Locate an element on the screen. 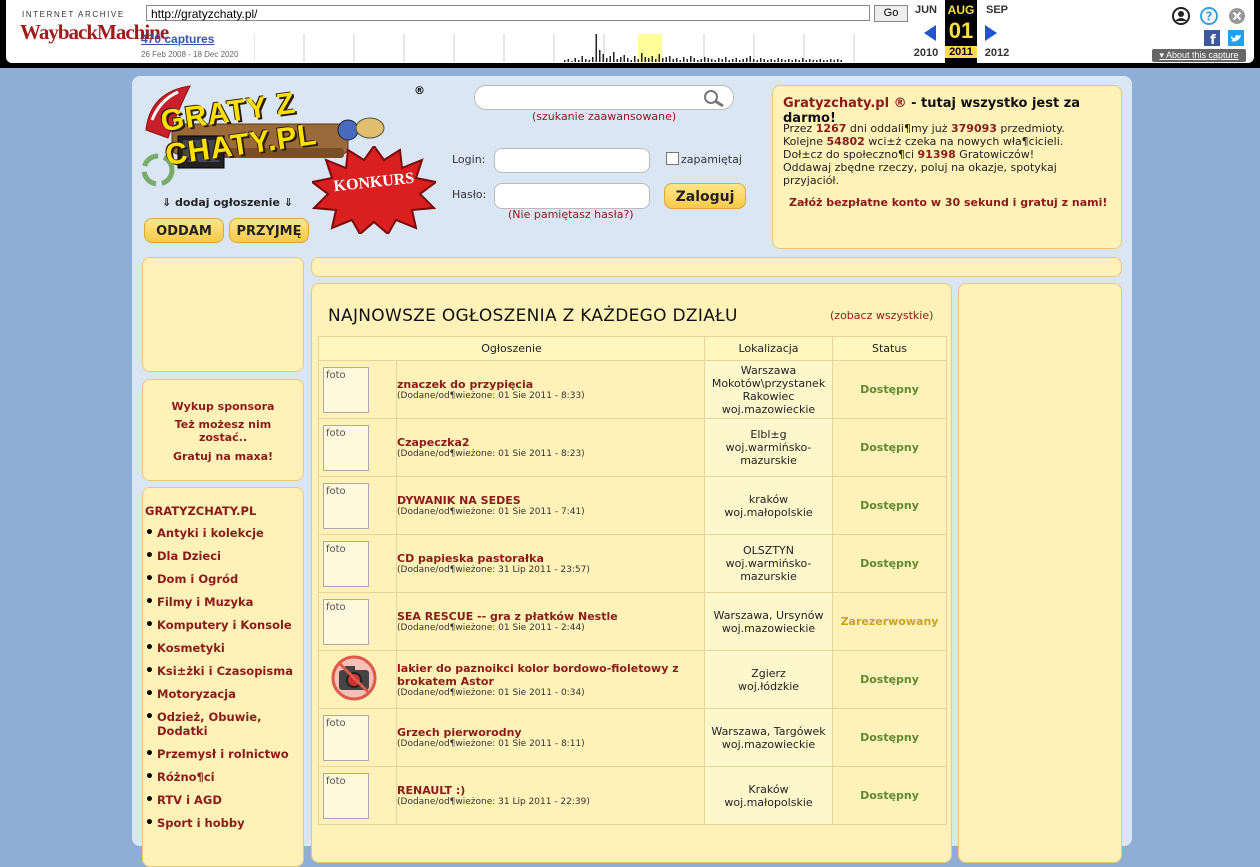 This screenshot has height=867, width=1260. oddam-button: ODDAM is located at coordinates (184, 230).